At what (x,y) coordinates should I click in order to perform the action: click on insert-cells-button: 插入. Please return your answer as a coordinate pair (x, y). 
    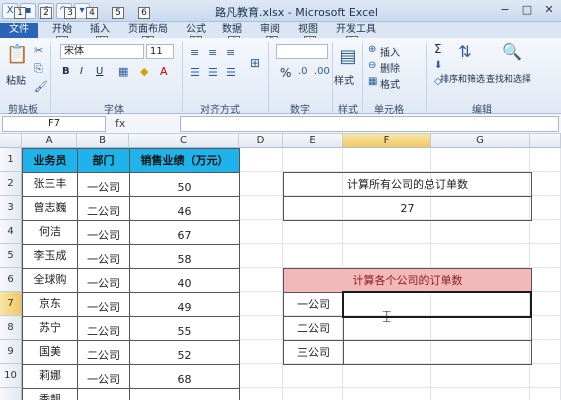
    Looking at the image, I should click on (390, 51).